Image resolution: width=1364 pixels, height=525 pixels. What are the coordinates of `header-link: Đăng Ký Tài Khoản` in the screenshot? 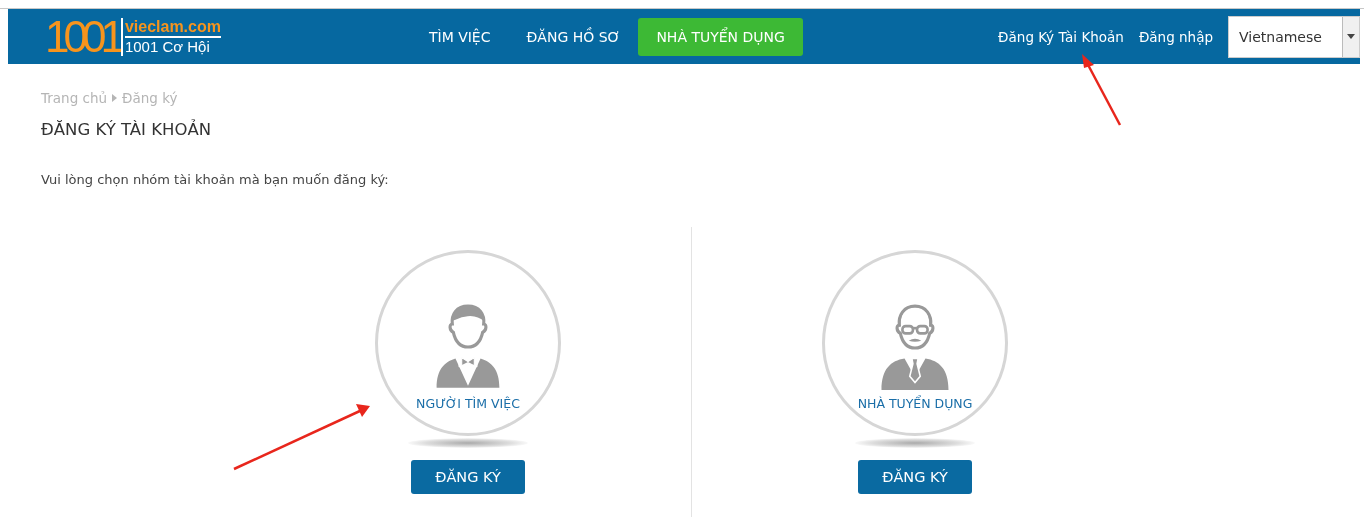 It's located at (1061, 36).